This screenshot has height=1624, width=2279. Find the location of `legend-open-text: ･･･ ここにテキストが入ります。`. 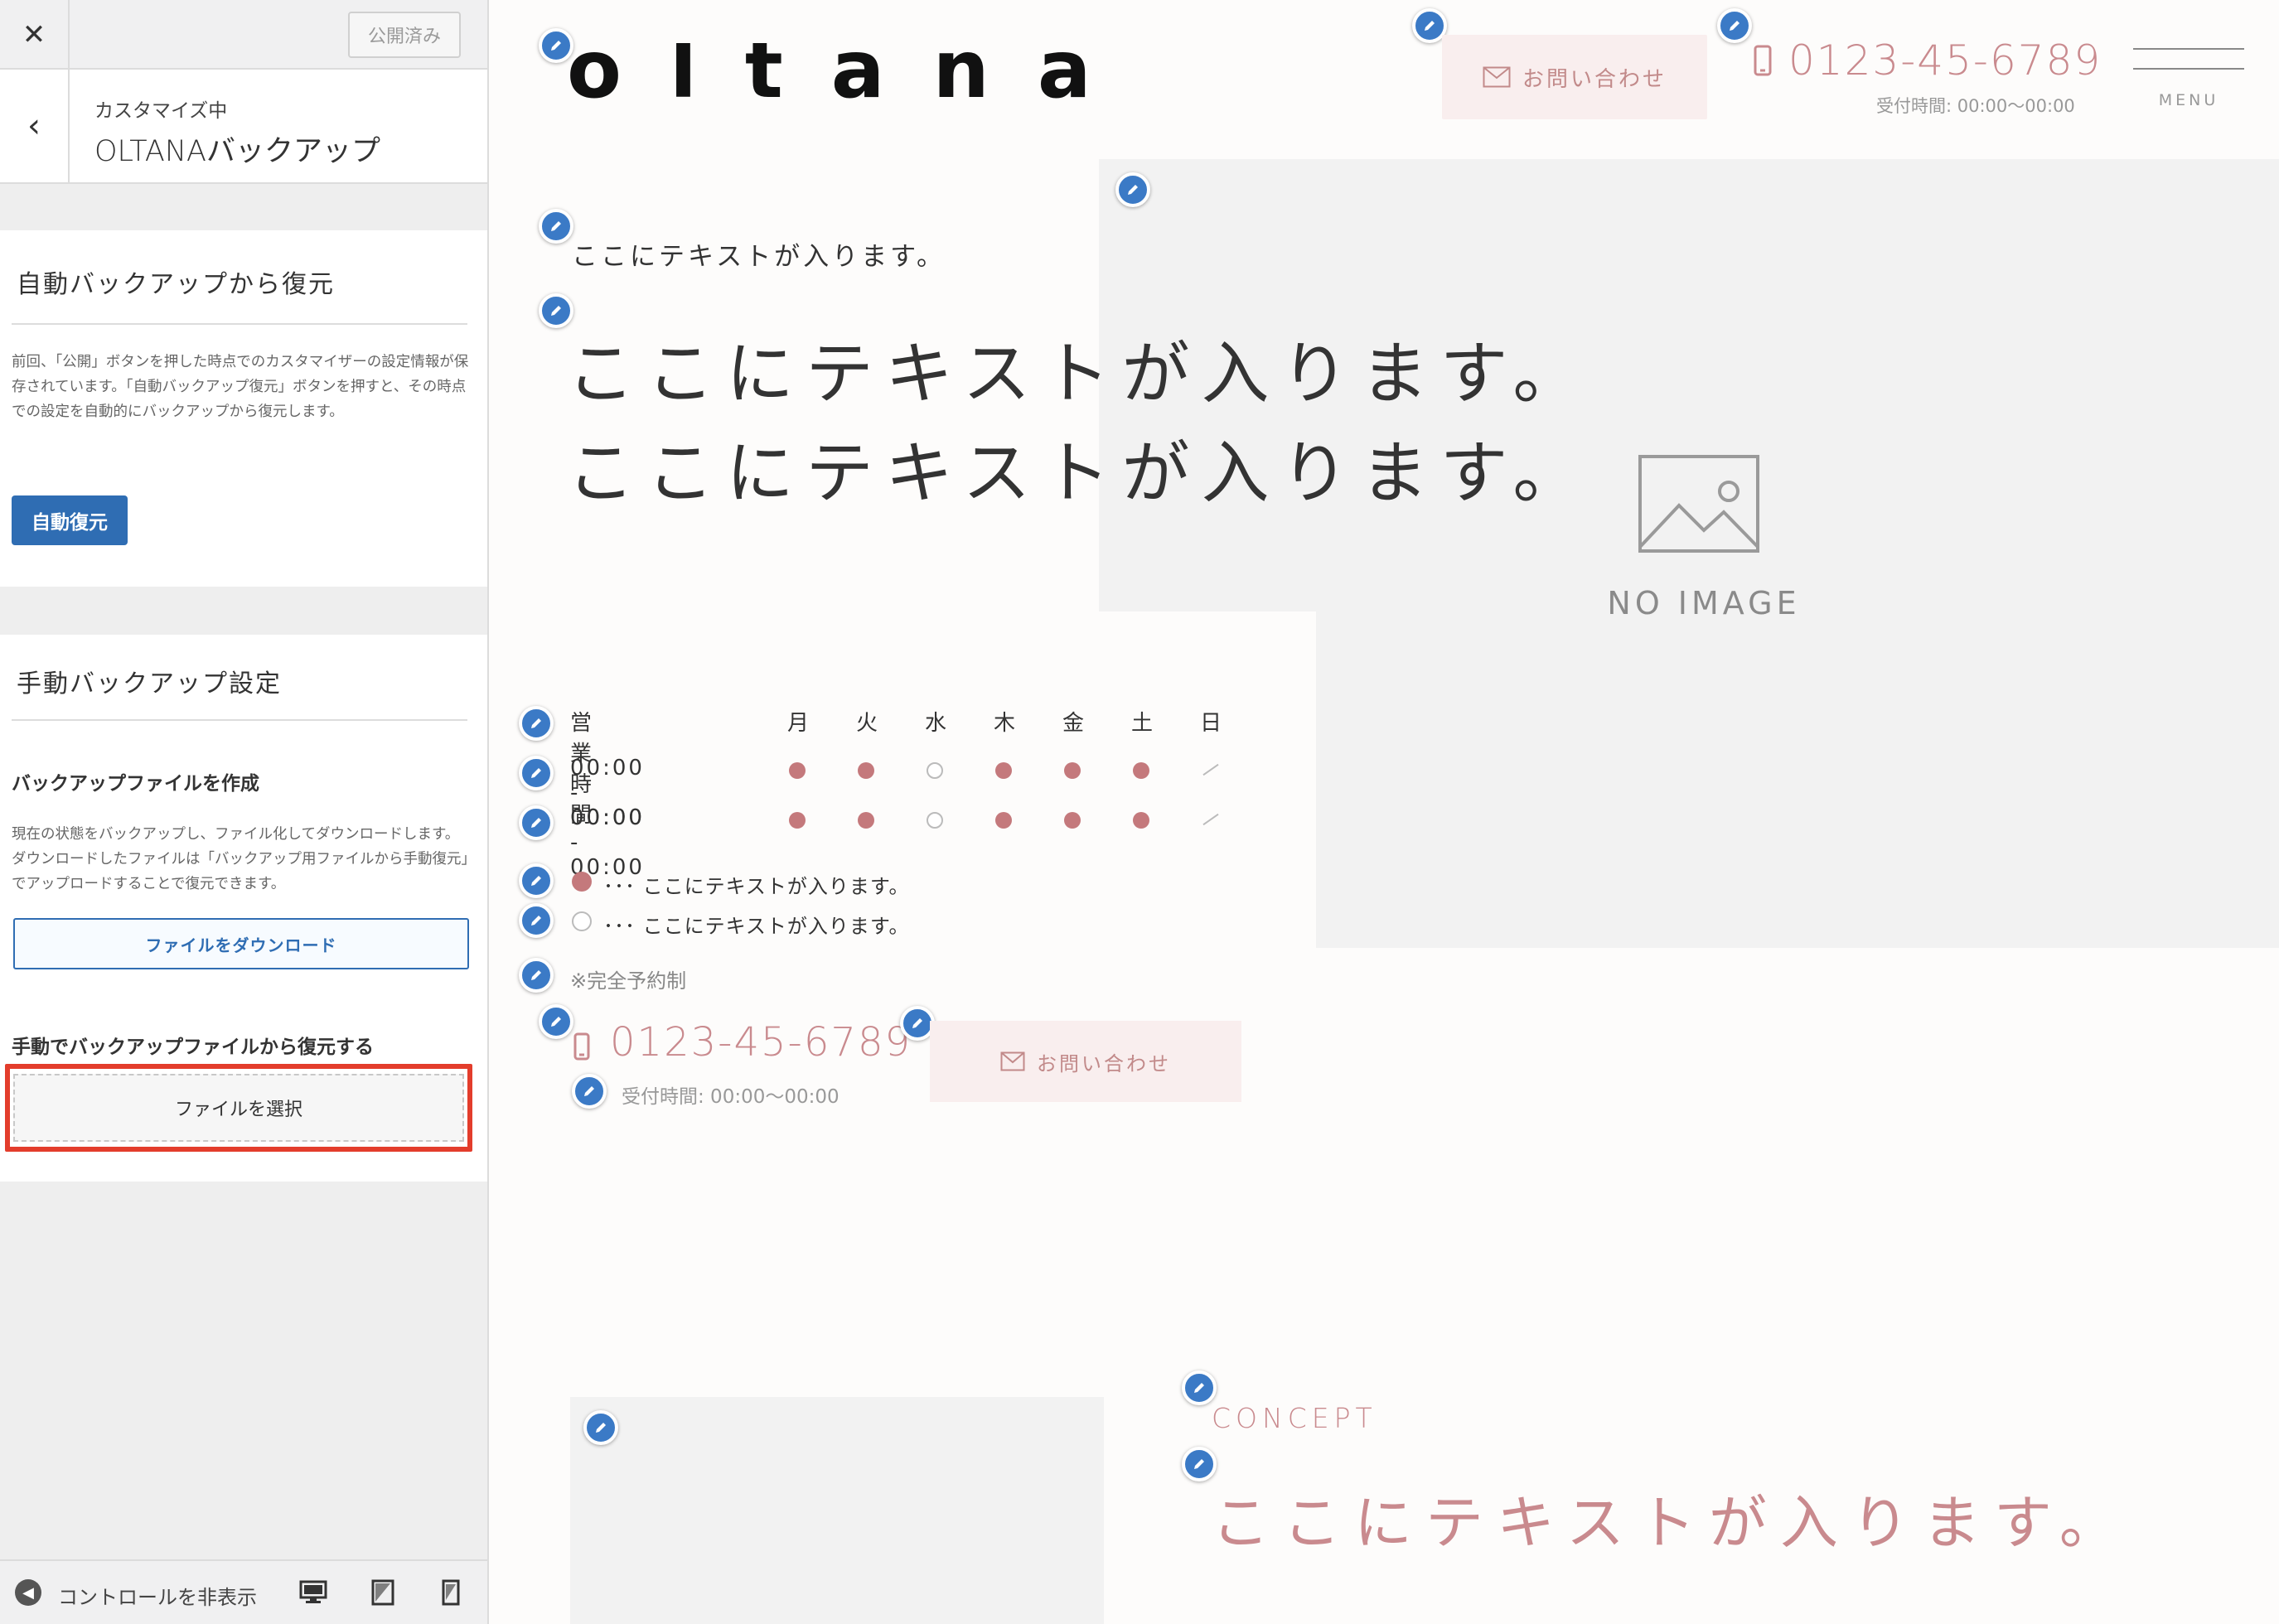

legend-open-text: ･･･ ここにテキストが入ります。 is located at coordinates (757, 886).